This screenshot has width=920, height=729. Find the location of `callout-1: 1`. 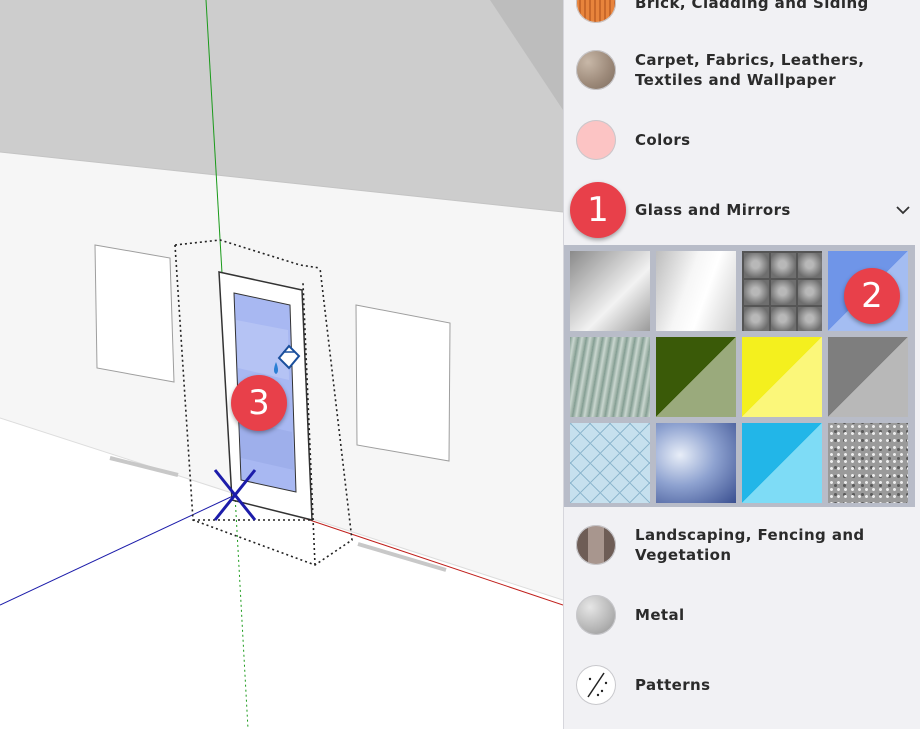

callout-1: 1 is located at coordinates (598, 210).